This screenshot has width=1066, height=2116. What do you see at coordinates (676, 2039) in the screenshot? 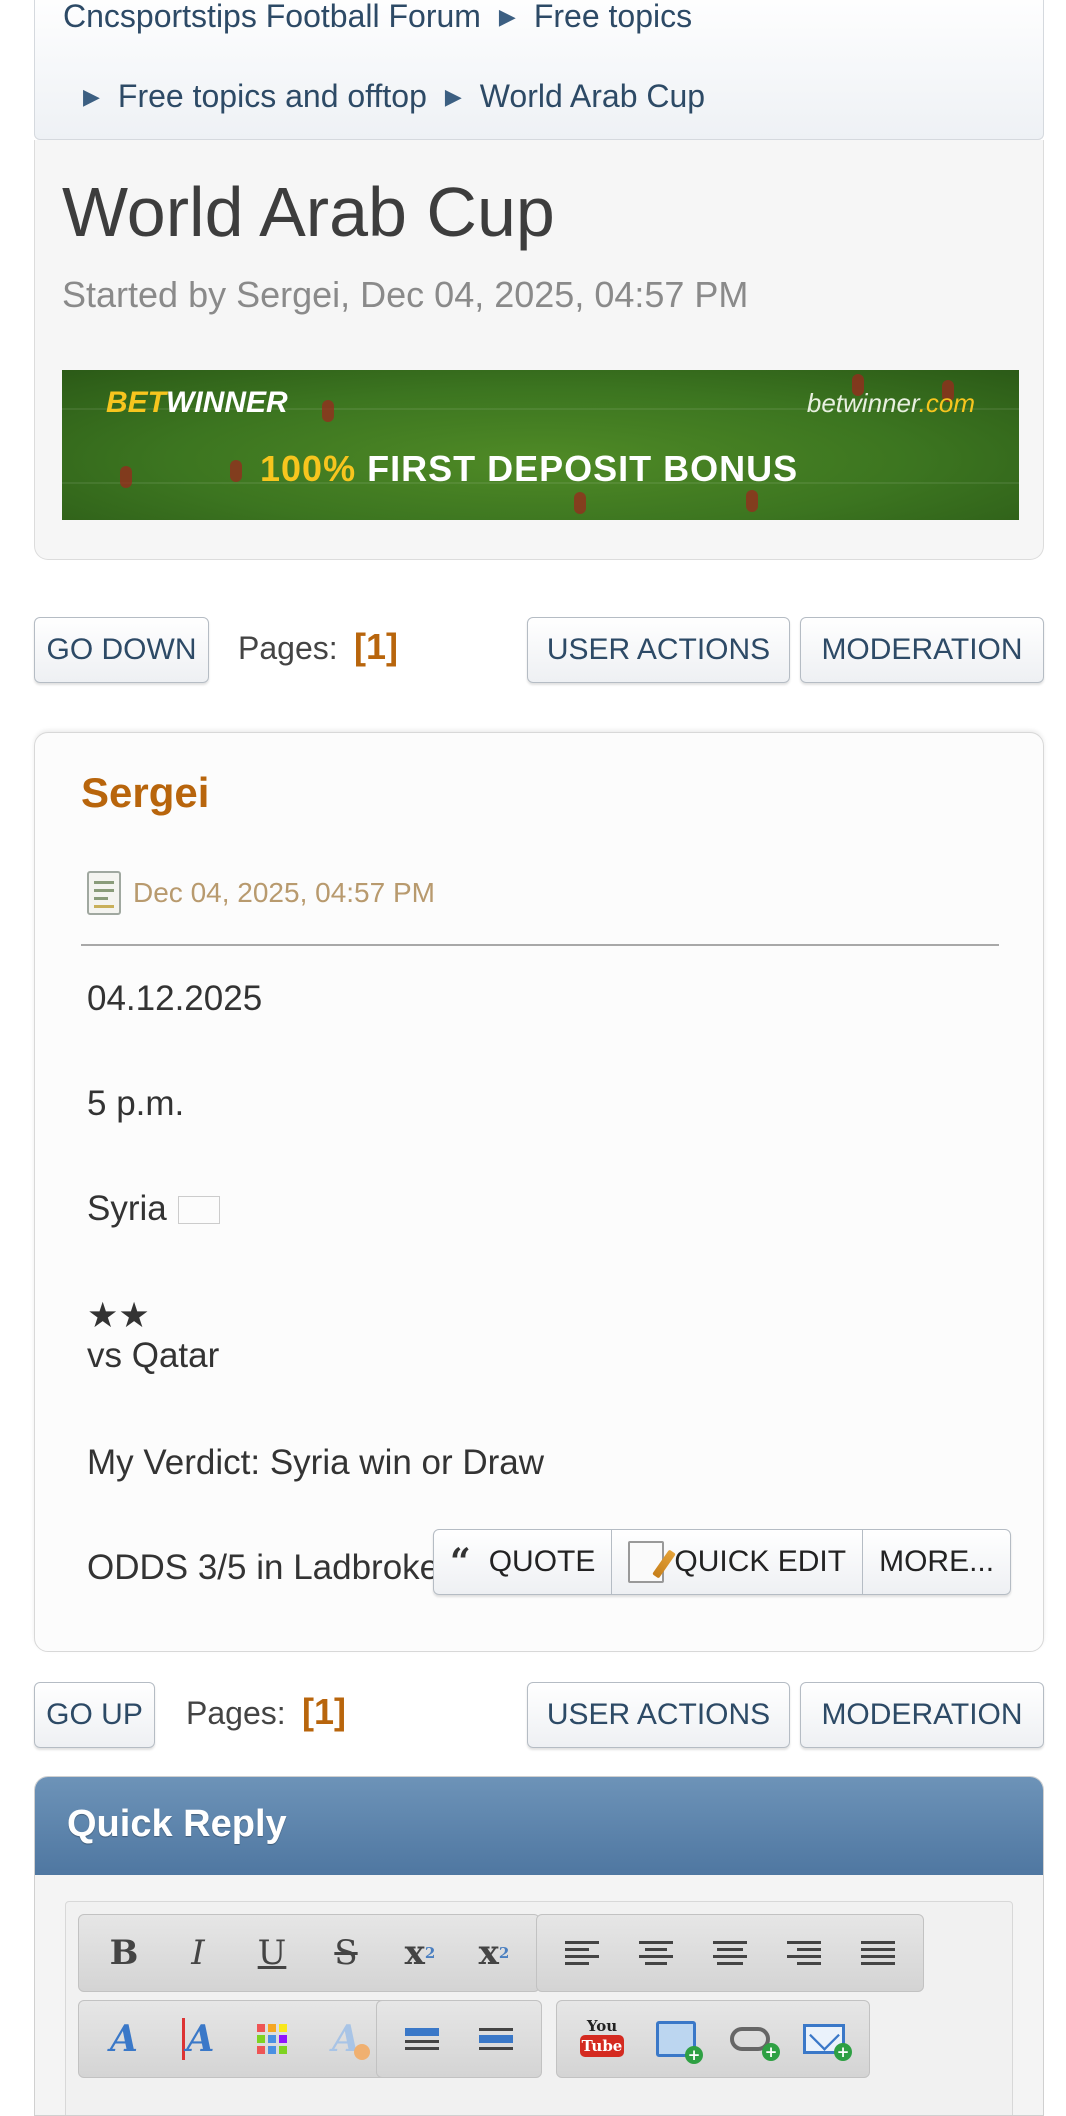
I see `image-icon: +` at bounding box center [676, 2039].